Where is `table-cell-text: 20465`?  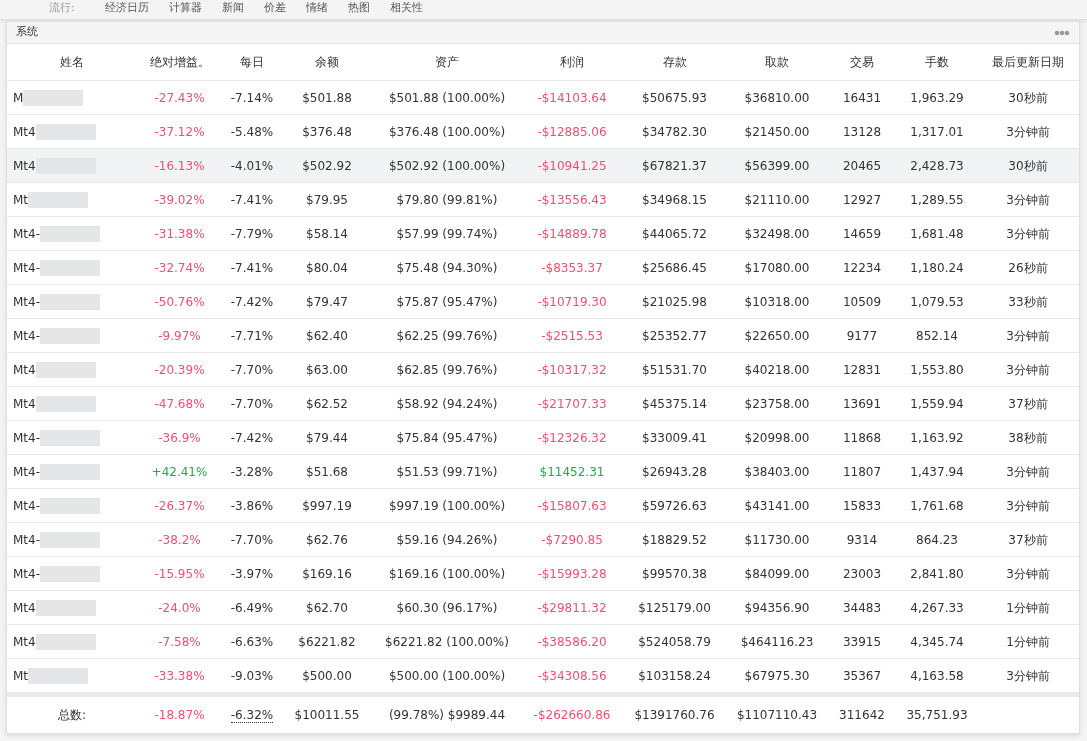
table-cell-text: 20465 is located at coordinates (862, 166).